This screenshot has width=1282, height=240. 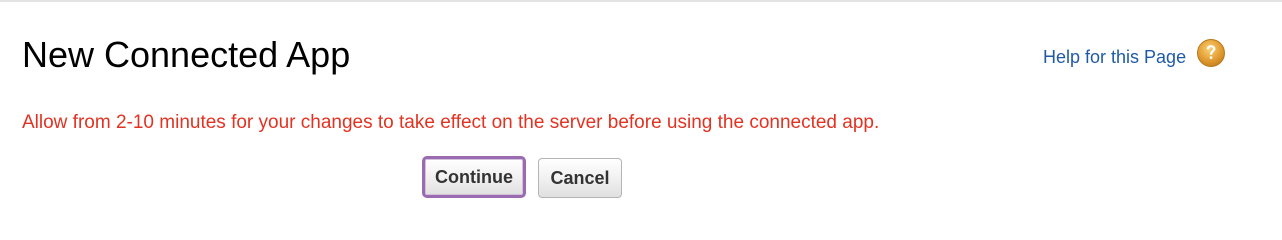 I want to click on help-for-this-page-link: Help for this Page, so click(x=1134, y=55).